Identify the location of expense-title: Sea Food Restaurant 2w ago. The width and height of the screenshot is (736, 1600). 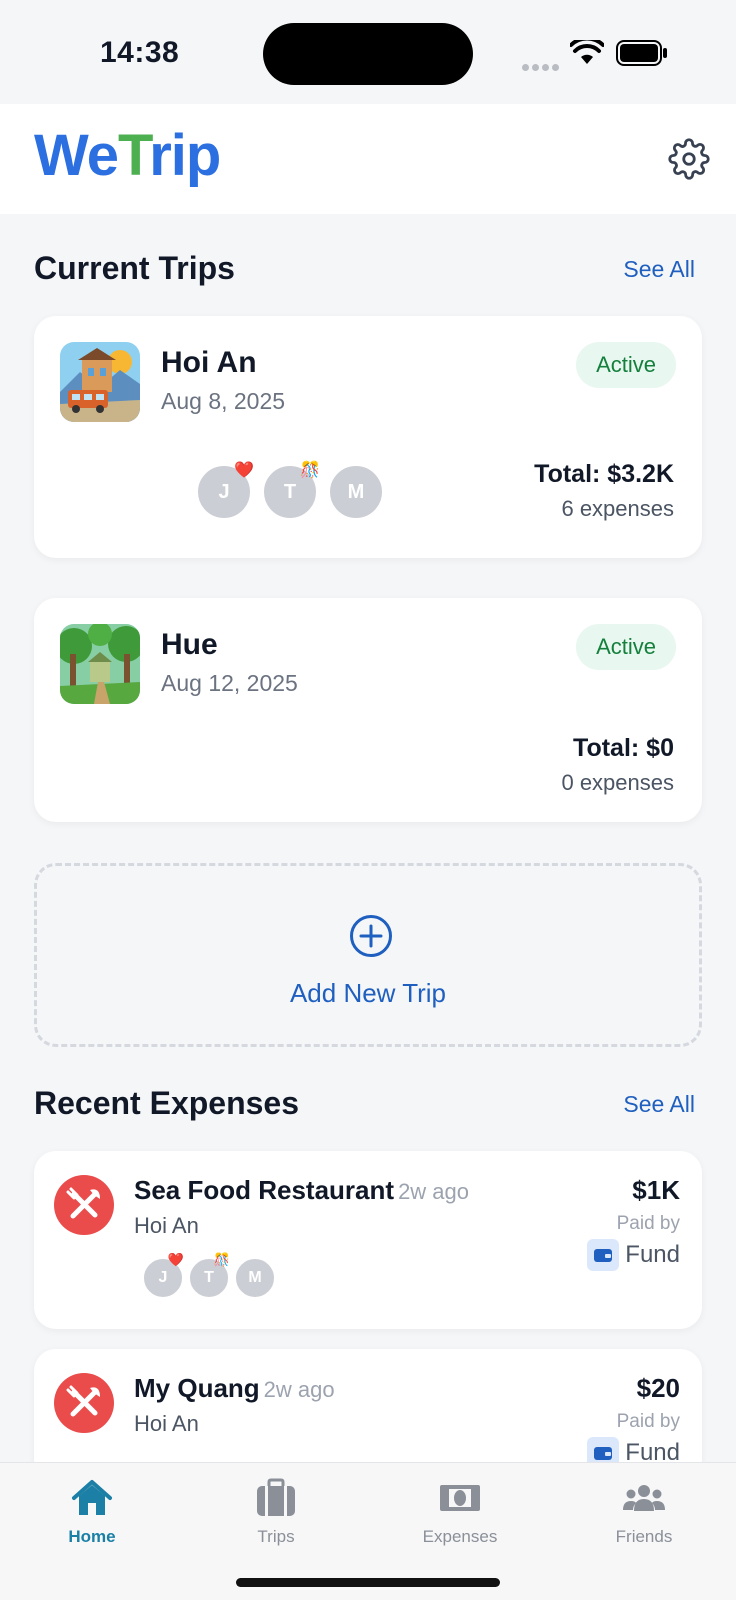
(302, 1190).